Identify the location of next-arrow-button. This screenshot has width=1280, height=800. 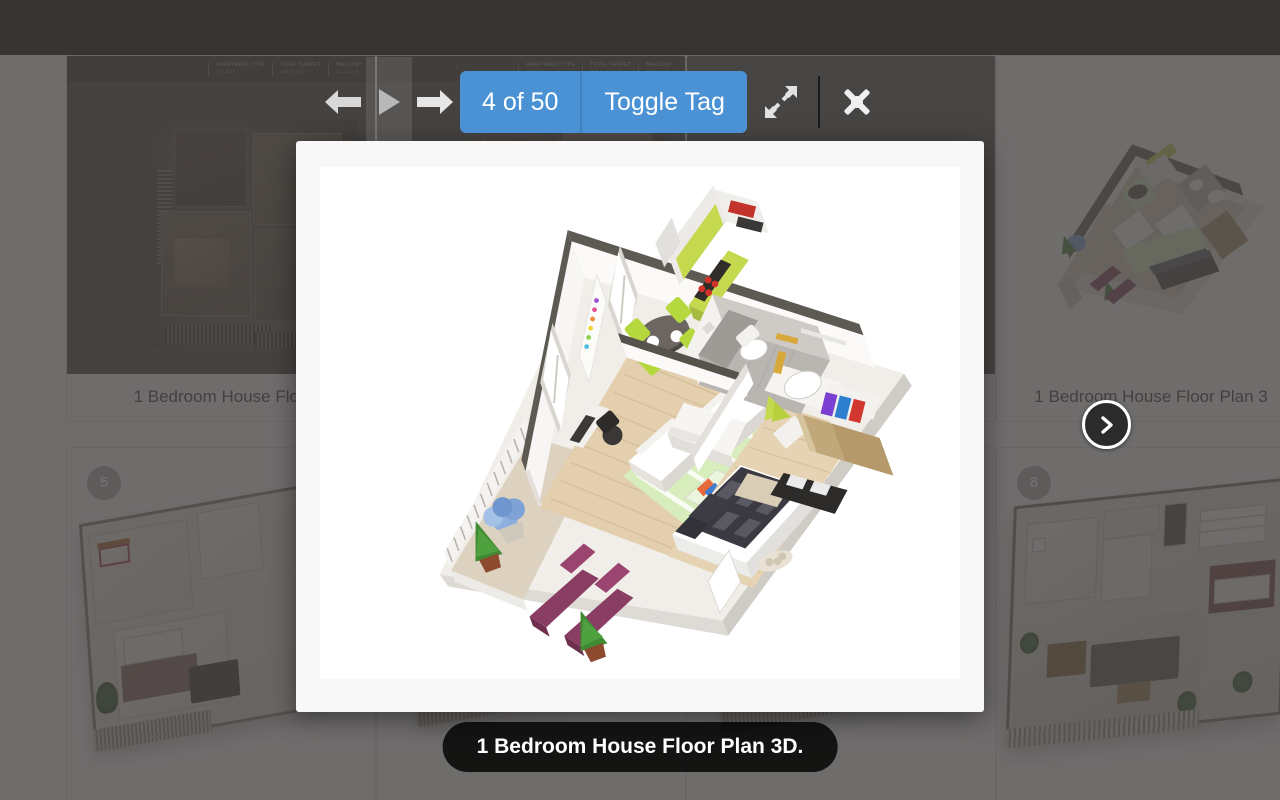
(435, 102).